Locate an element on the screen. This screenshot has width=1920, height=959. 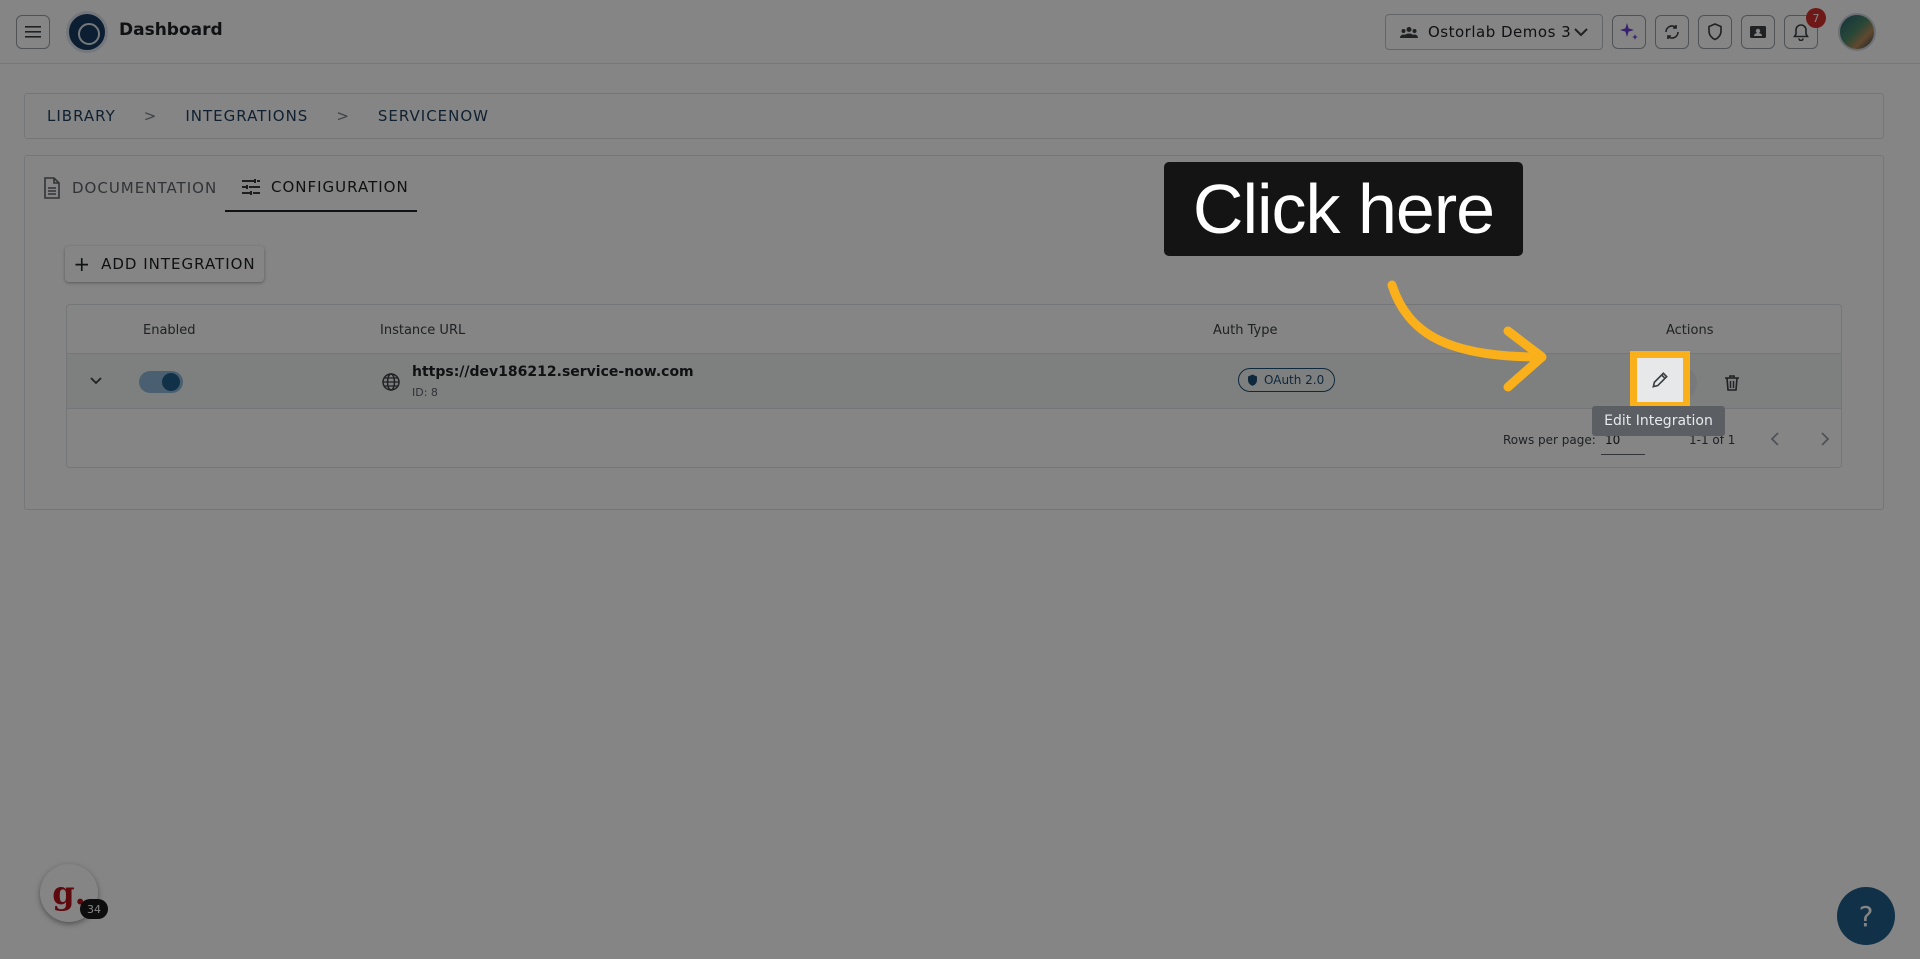
pointer-arrow-icon is located at coordinates (1467, 336).